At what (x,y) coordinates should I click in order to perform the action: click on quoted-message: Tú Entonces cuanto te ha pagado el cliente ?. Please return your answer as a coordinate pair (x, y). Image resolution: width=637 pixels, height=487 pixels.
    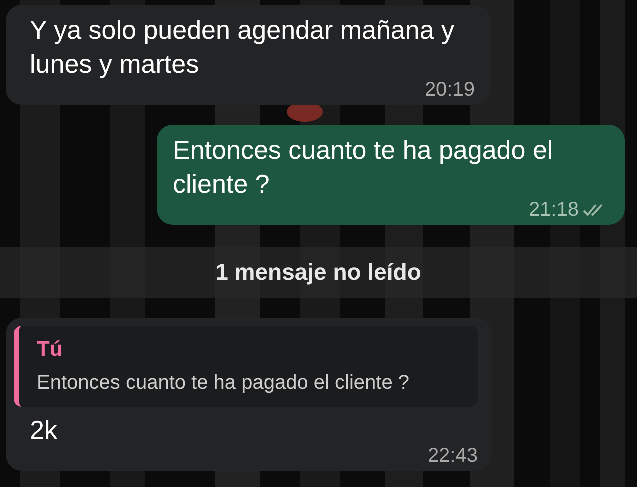
    Looking at the image, I should click on (246, 366).